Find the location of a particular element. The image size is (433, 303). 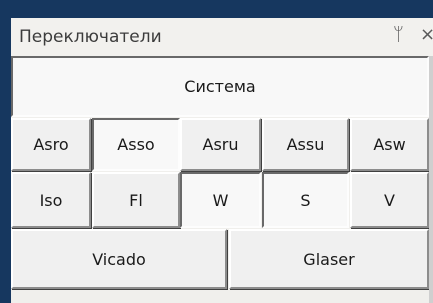

v-button: V is located at coordinates (389, 200).